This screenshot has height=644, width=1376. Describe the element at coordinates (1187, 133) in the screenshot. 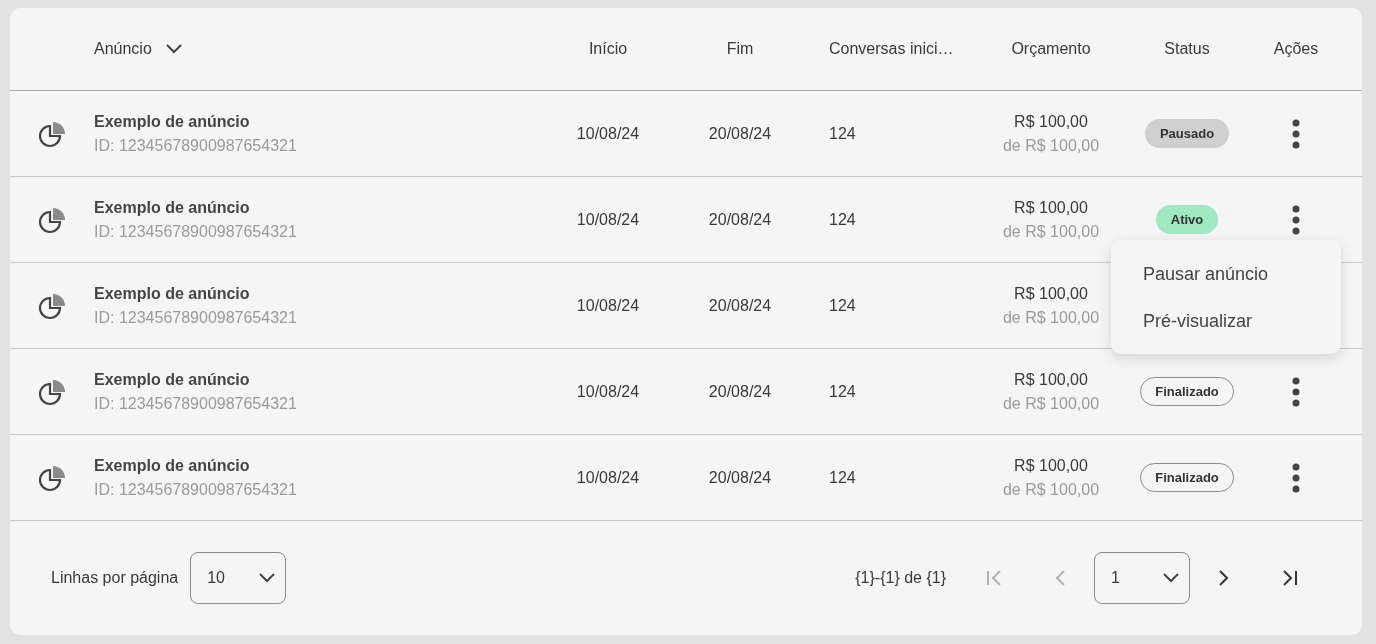

I see `status-badge: Pausado` at that location.